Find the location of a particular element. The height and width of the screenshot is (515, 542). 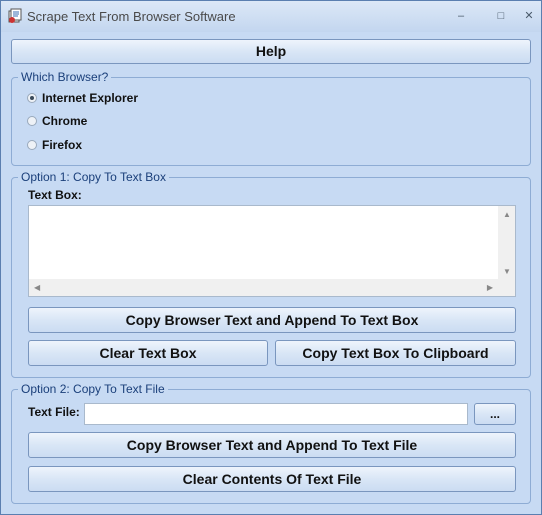

browser-group-legend: Which Browser? is located at coordinates (65, 77).